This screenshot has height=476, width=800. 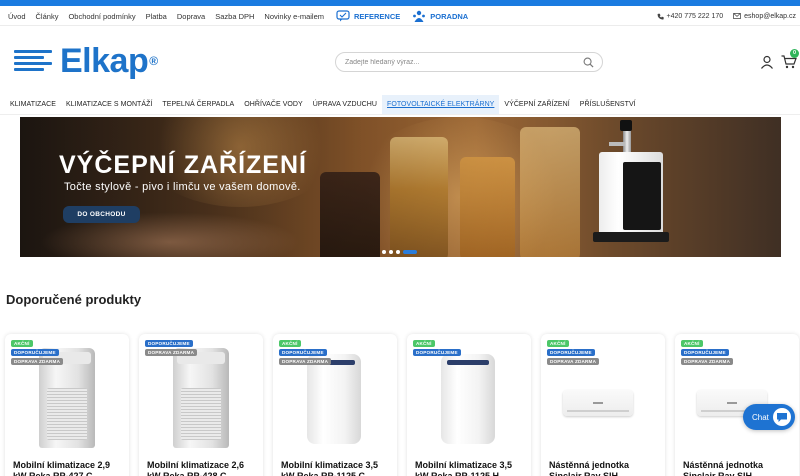 What do you see at coordinates (449, 16) in the screenshot?
I see `poradna-label: PORADNA` at bounding box center [449, 16].